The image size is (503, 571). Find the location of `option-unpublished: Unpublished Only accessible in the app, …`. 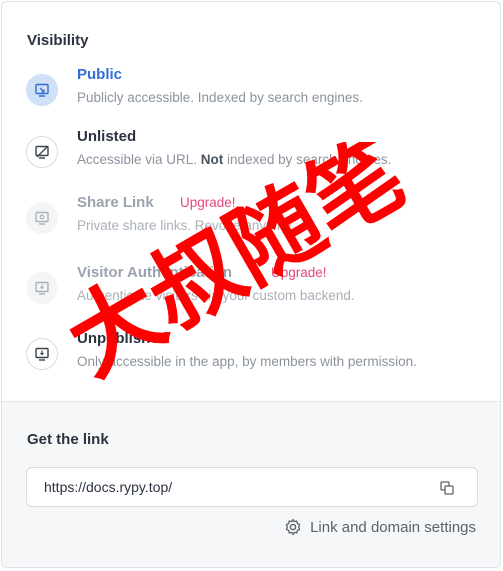

option-unpublished: Unpublished Only accessible in the app, … is located at coordinates (256, 355).